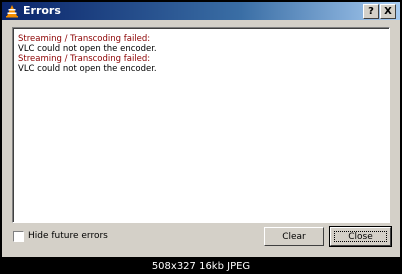 The width and height of the screenshot is (402, 274). I want to click on title-bar: Errors ? X, so click(201, 11).